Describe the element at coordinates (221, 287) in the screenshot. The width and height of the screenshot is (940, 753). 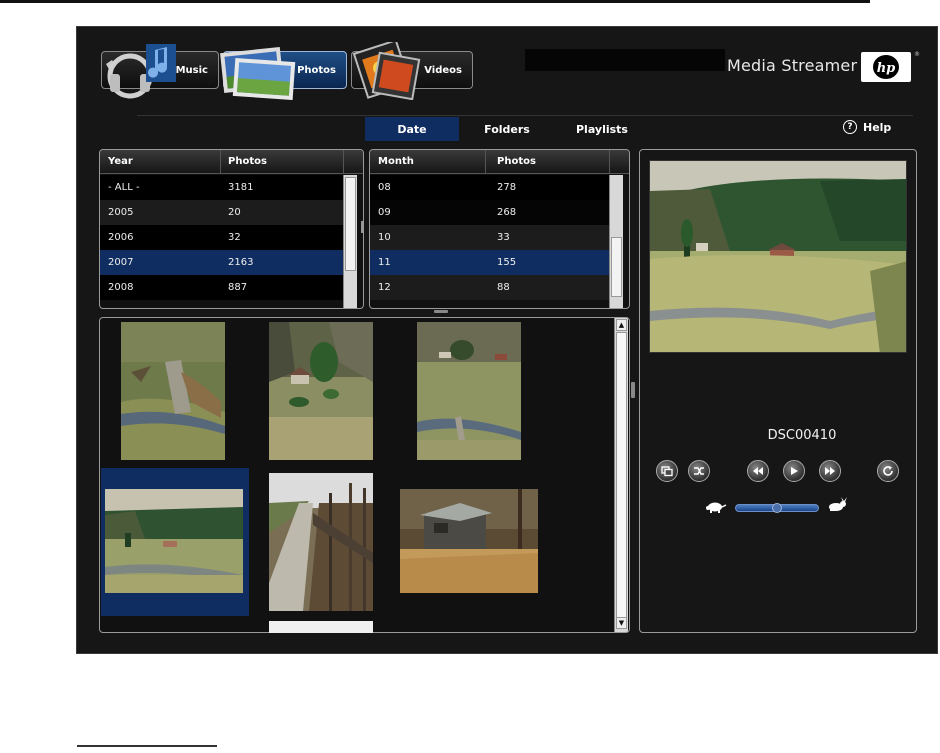
I see `table-row: 2008 887` at that location.